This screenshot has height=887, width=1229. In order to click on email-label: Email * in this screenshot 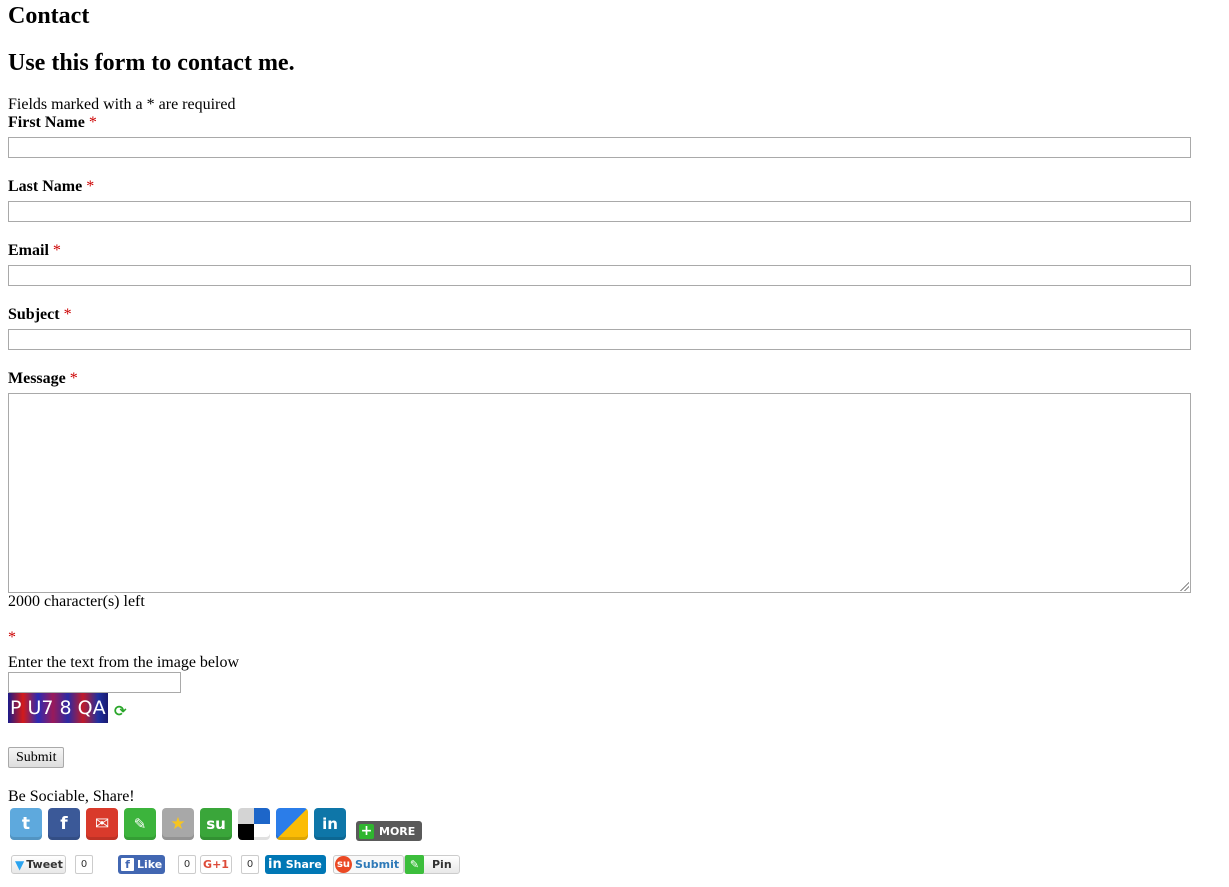, I will do `click(34, 250)`.